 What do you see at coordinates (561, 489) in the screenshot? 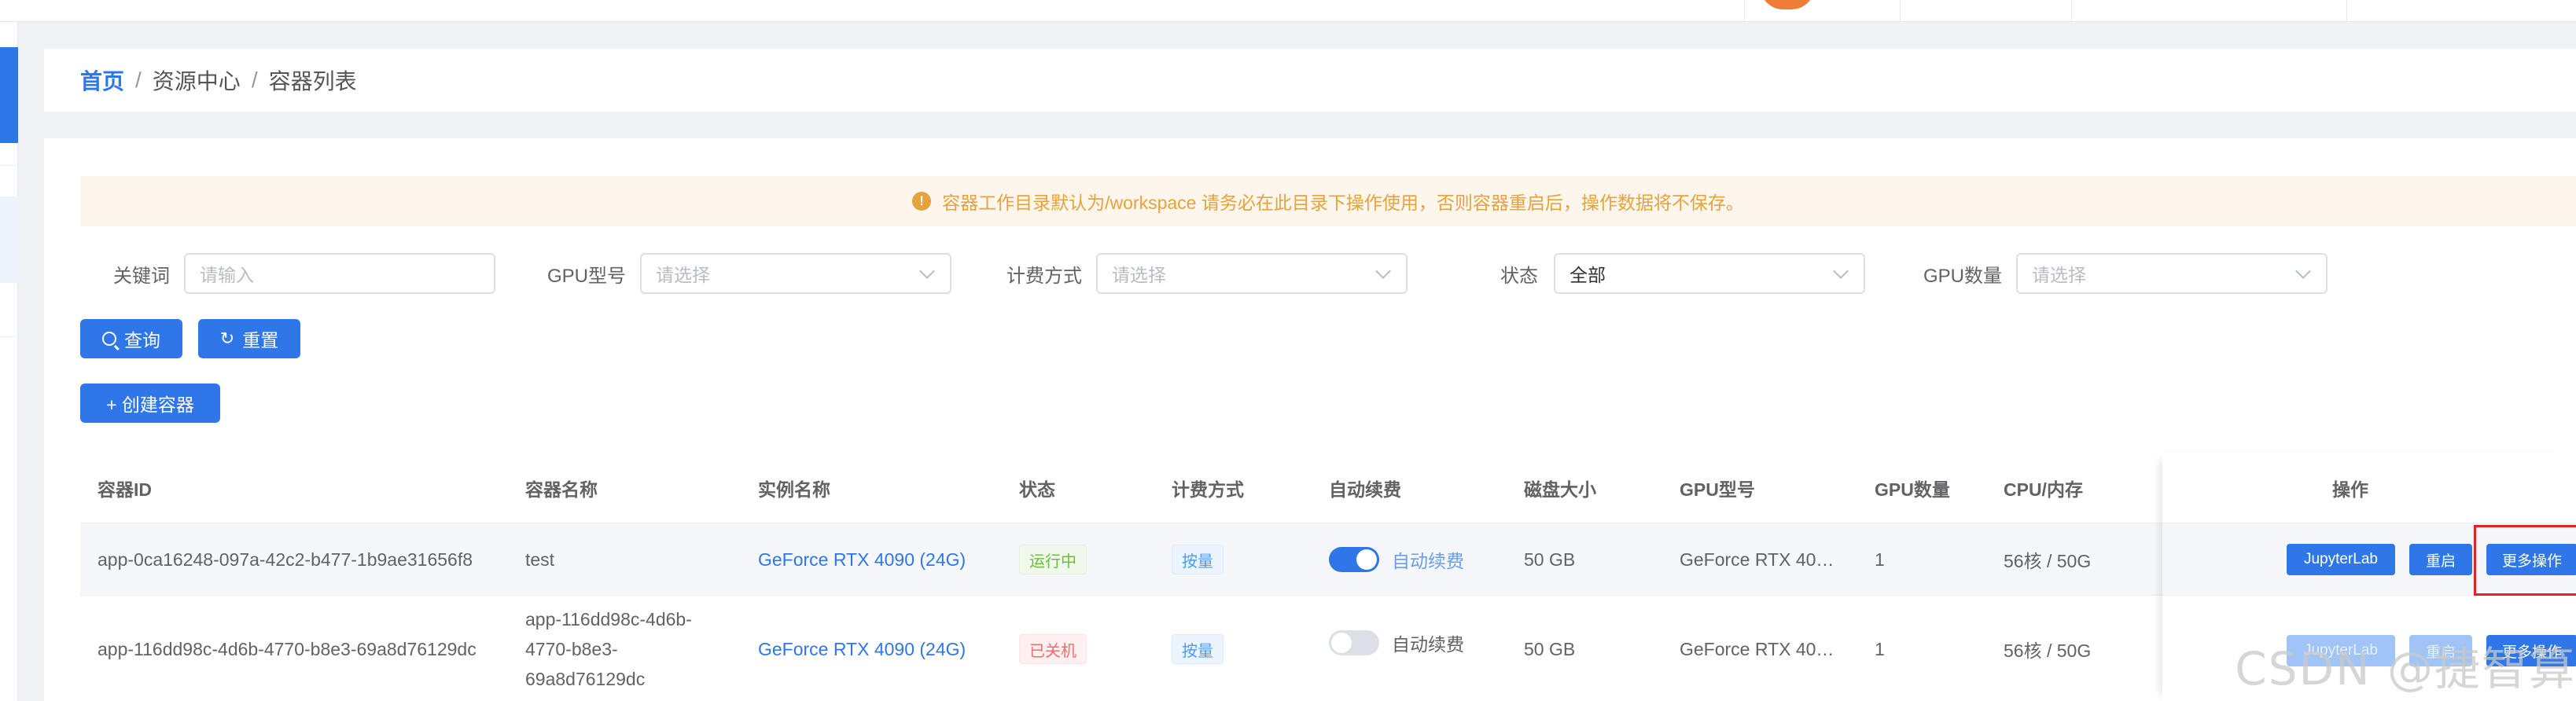
I see `col-container-name: 容器名称` at bounding box center [561, 489].